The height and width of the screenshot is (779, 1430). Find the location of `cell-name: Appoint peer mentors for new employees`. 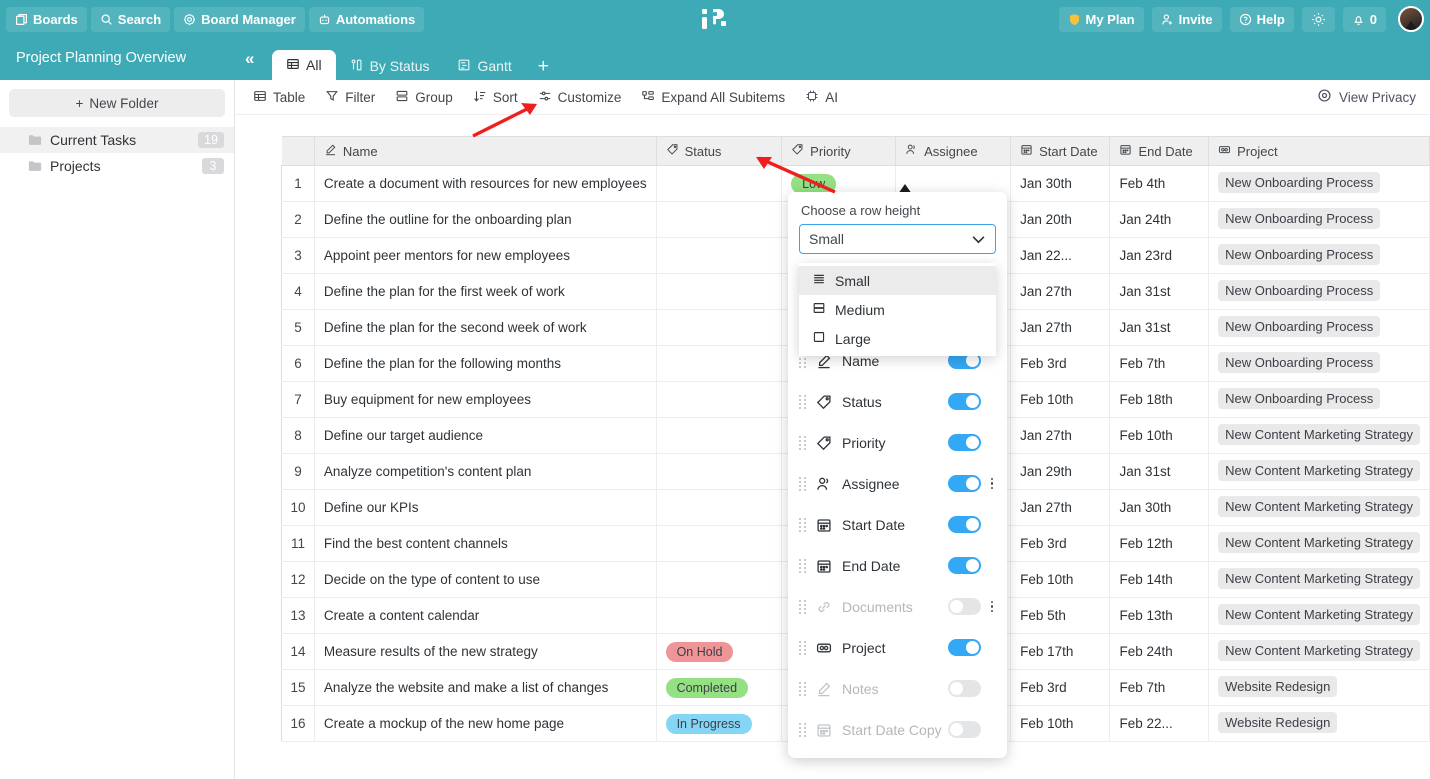

cell-name: Appoint peer mentors for new employees is located at coordinates (485, 255).